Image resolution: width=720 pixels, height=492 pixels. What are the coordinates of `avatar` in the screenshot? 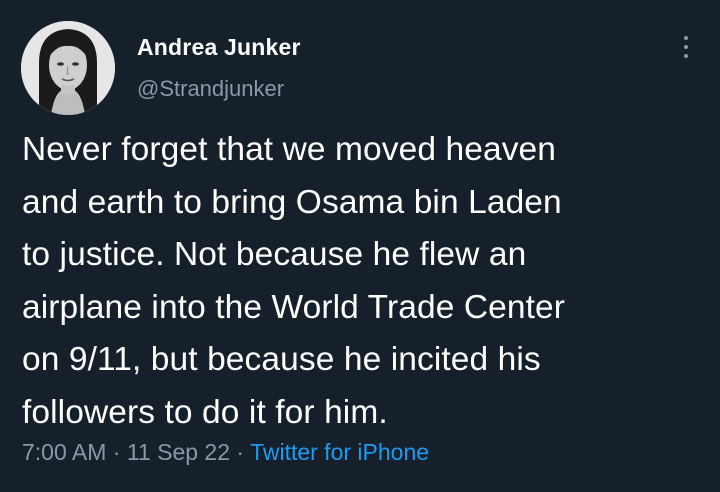 It's located at (68, 68).